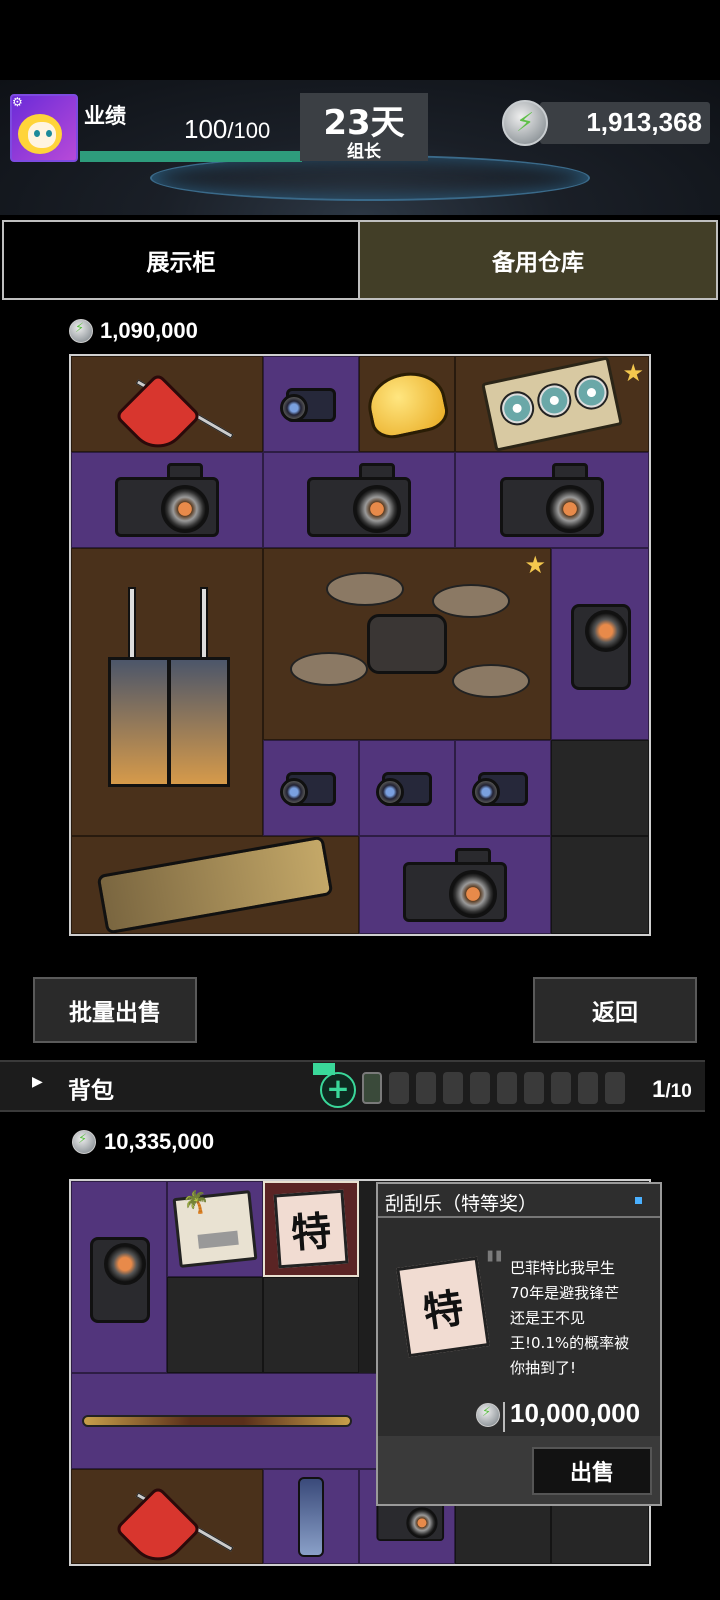 The image size is (720, 1600). What do you see at coordinates (191, 156) in the screenshot?
I see `performance-progress-bar` at bounding box center [191, 156].